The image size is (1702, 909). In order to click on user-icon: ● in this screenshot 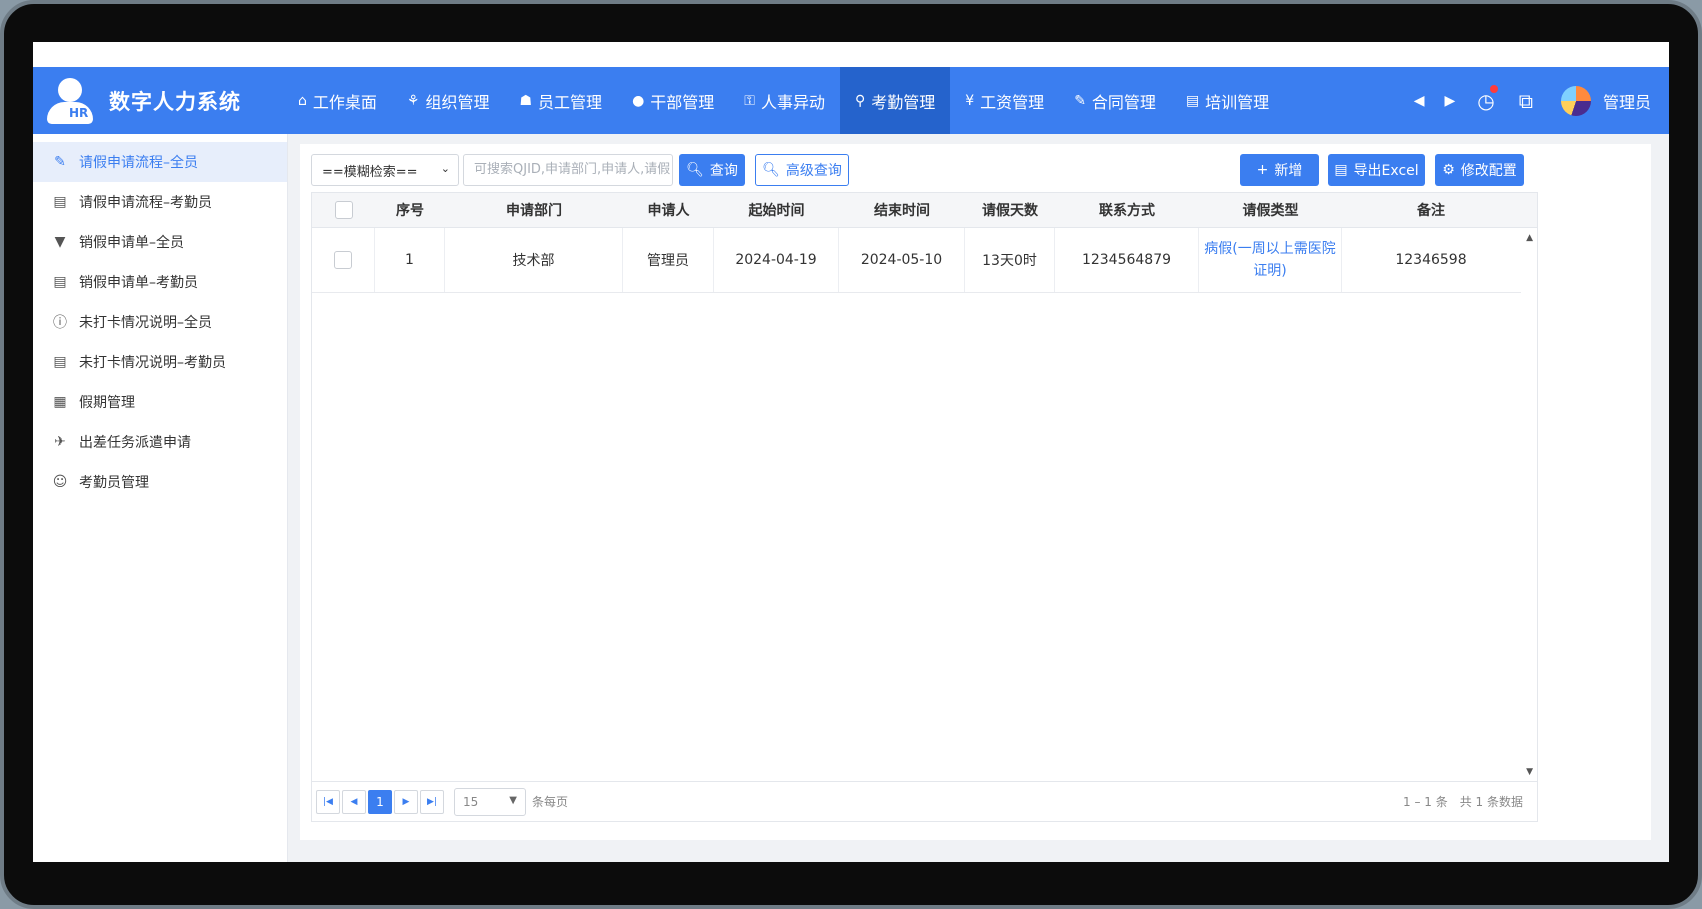, I will do `click(638, 100)`.